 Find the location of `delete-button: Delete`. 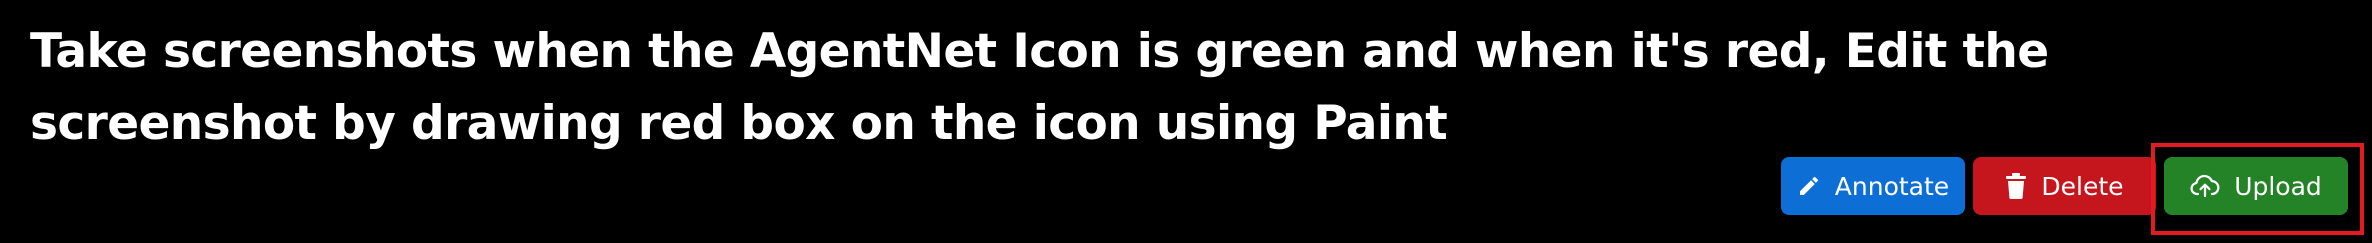

delete-button: Delete is located at coordinates (2064, 186).